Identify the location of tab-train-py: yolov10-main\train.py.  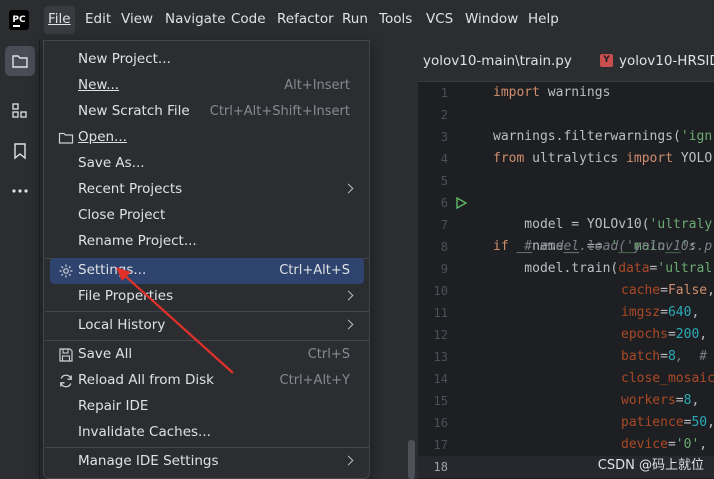
(497, 61).